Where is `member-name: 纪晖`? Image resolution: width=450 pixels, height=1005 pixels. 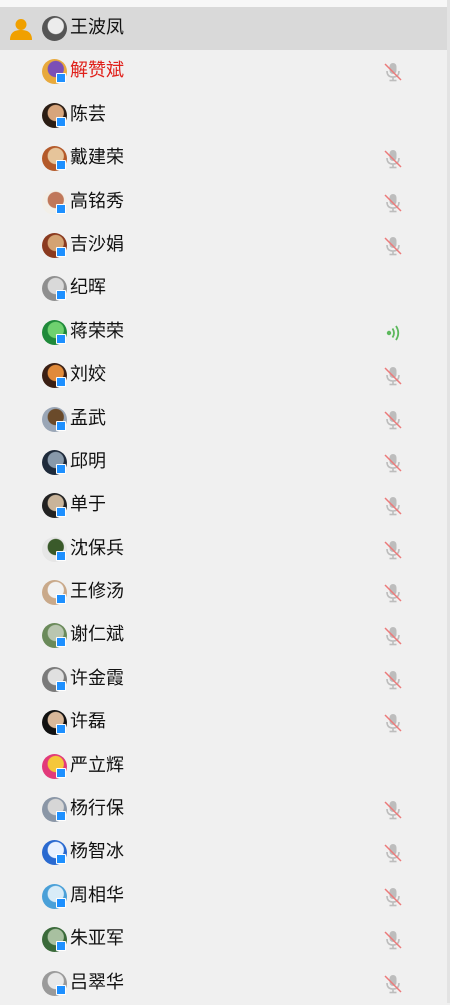
member-name: 纪晖 is located at coordinates (88, 288).